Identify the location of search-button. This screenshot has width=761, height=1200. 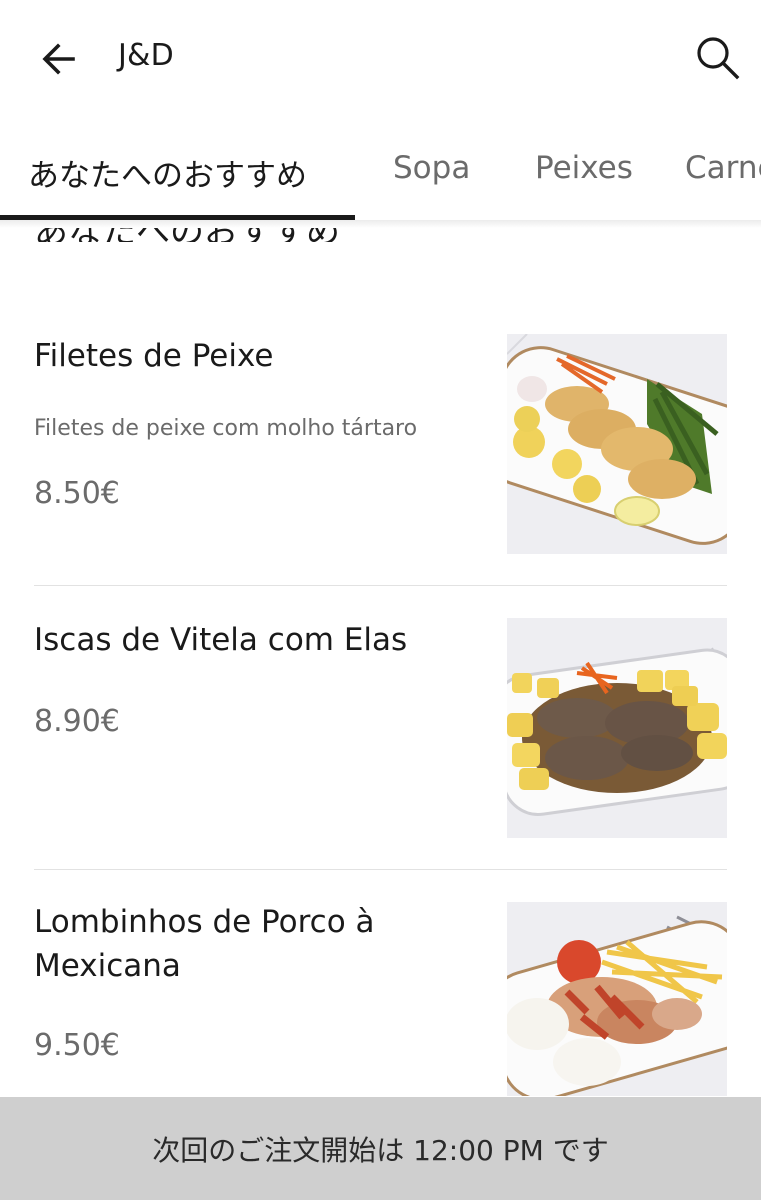
(718, 60).